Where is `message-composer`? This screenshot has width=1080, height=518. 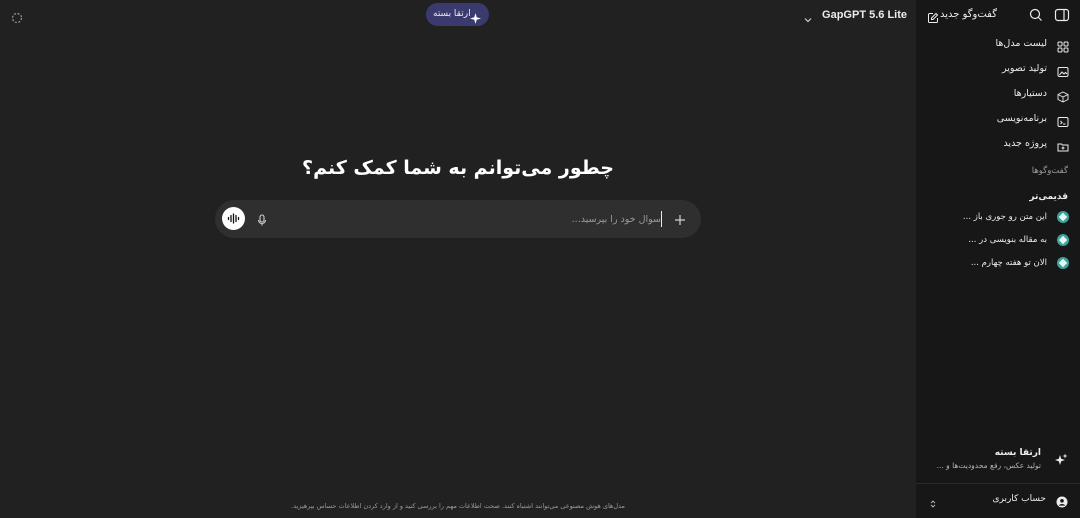 message-composer is located at coordinates (458, 219).